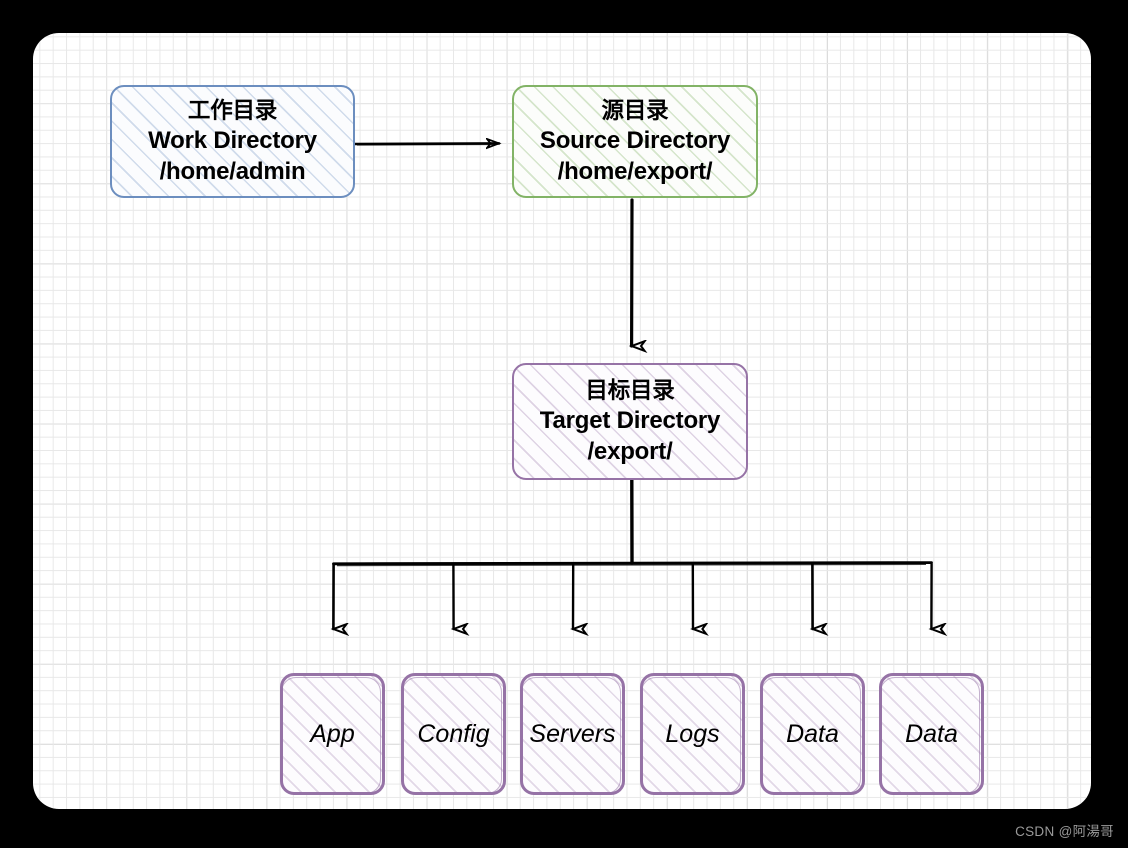 The image size is (1128, 848). I want to click on leaf-data-1-label: Data, so click(812, 733).